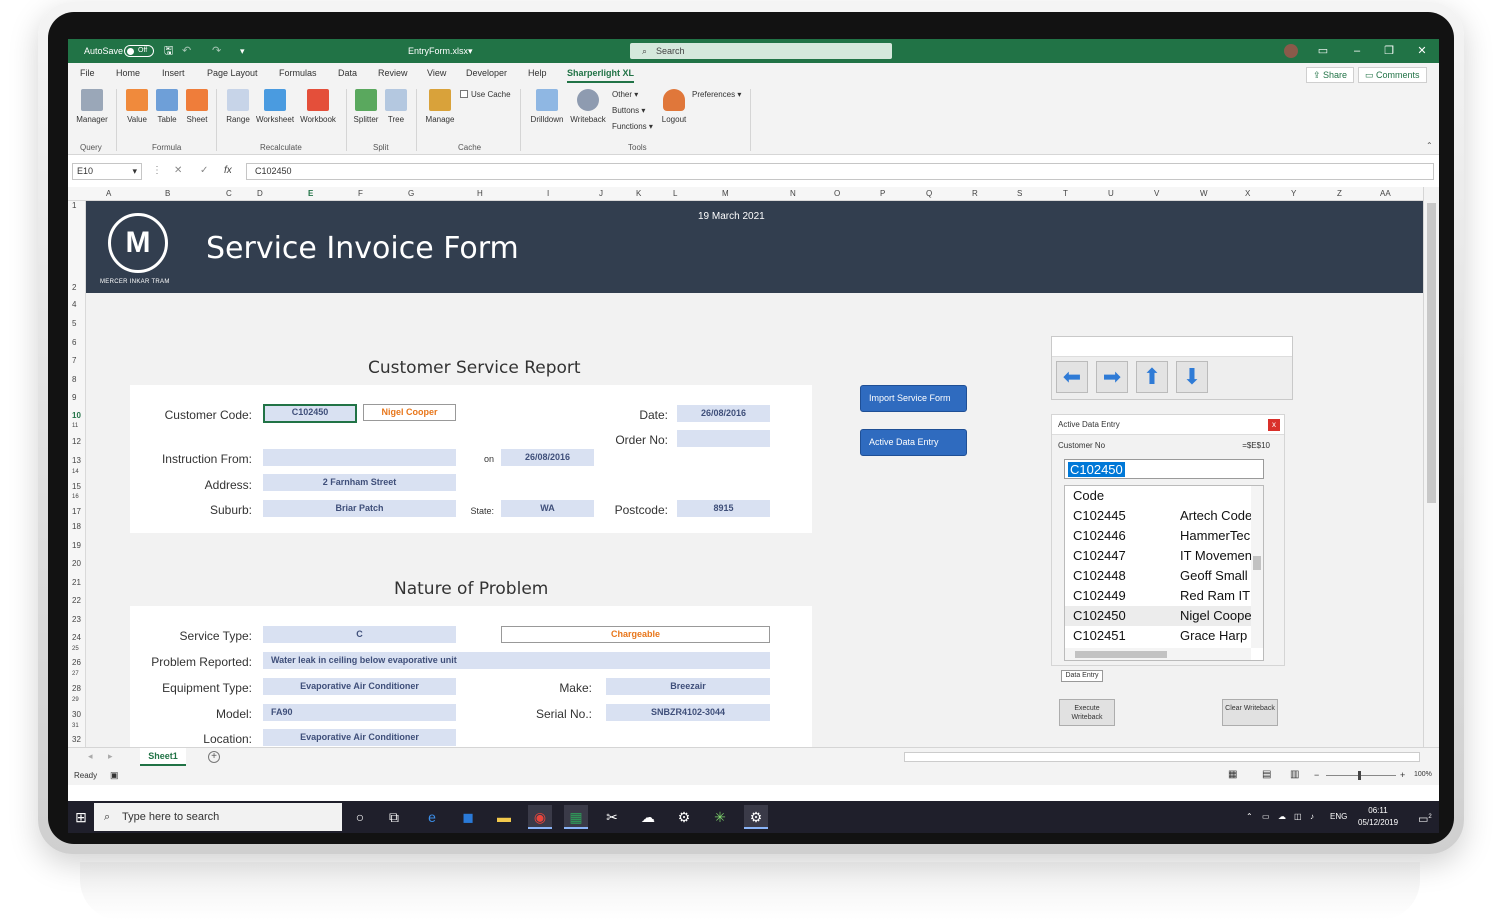 The width and height of the screenshot is (1500, 923). What do you see at coordinates (1274, 425) in the screenshot?
I see `close-icon: x` at bounding box center [1274, 425].